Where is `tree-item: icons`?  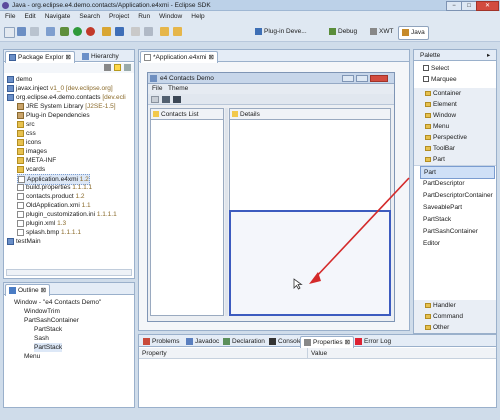 tree-item: icons is located at coordinates (29, 142).